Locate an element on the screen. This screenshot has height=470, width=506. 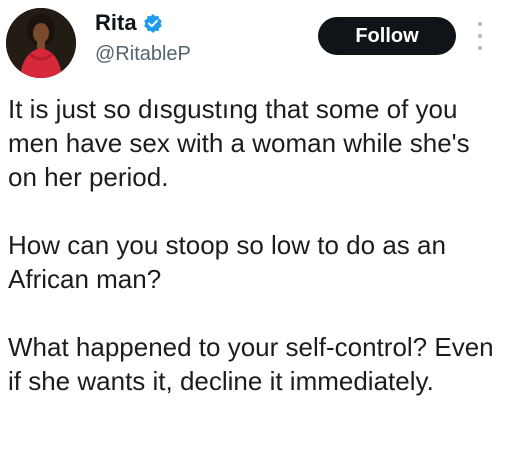
more-options-icon is located at coordinates (480, 36).